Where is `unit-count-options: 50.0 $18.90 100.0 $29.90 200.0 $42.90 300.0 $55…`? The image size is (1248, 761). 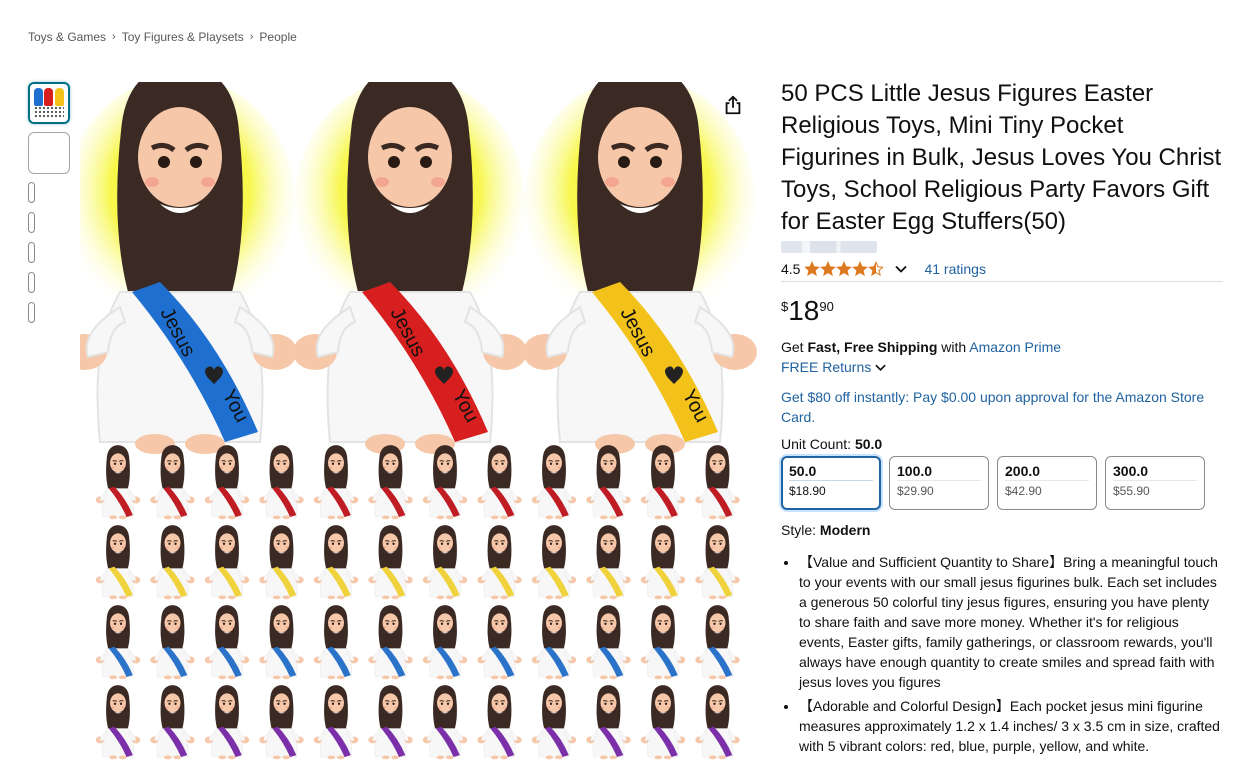
unit-count-options: 50.0 $18.90 100.0 $29.90 200.0 $42.90 300.0 $55… is located at coordinates (1002, 483).